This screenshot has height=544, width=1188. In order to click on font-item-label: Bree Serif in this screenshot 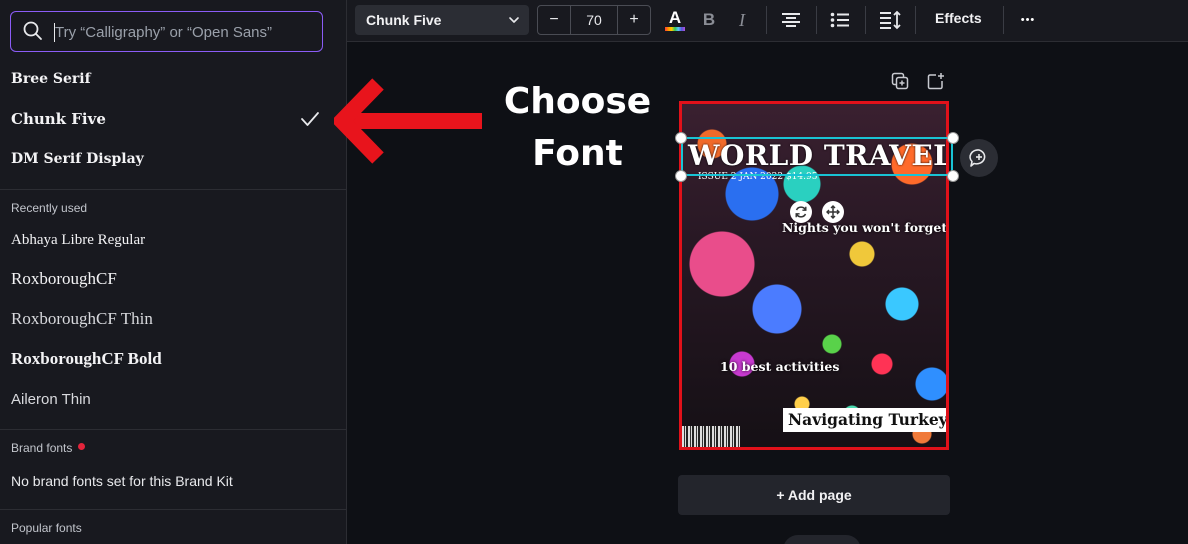, I will do `click(51, 79)`.